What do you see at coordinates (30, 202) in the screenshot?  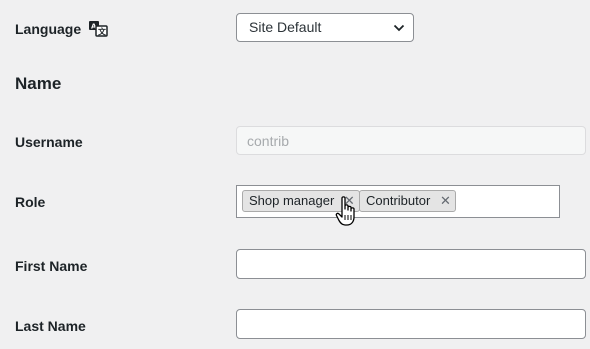 I see `role-label: Role` at bounding box center [30, 202].